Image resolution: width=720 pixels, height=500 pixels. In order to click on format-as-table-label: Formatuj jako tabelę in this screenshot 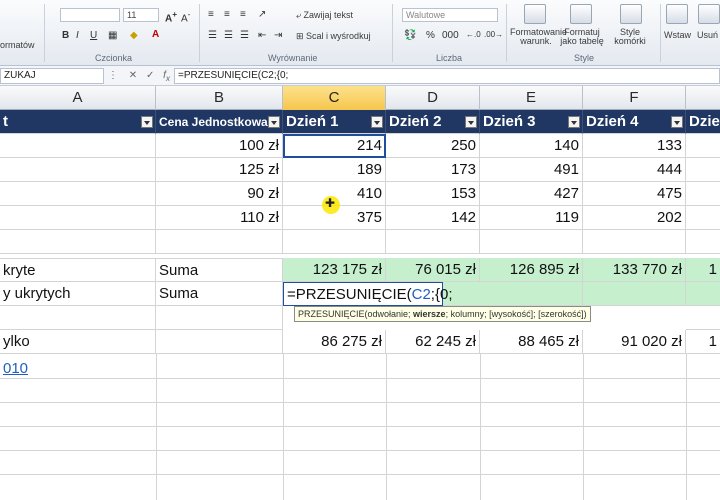, I will do `click(582, 37)`.